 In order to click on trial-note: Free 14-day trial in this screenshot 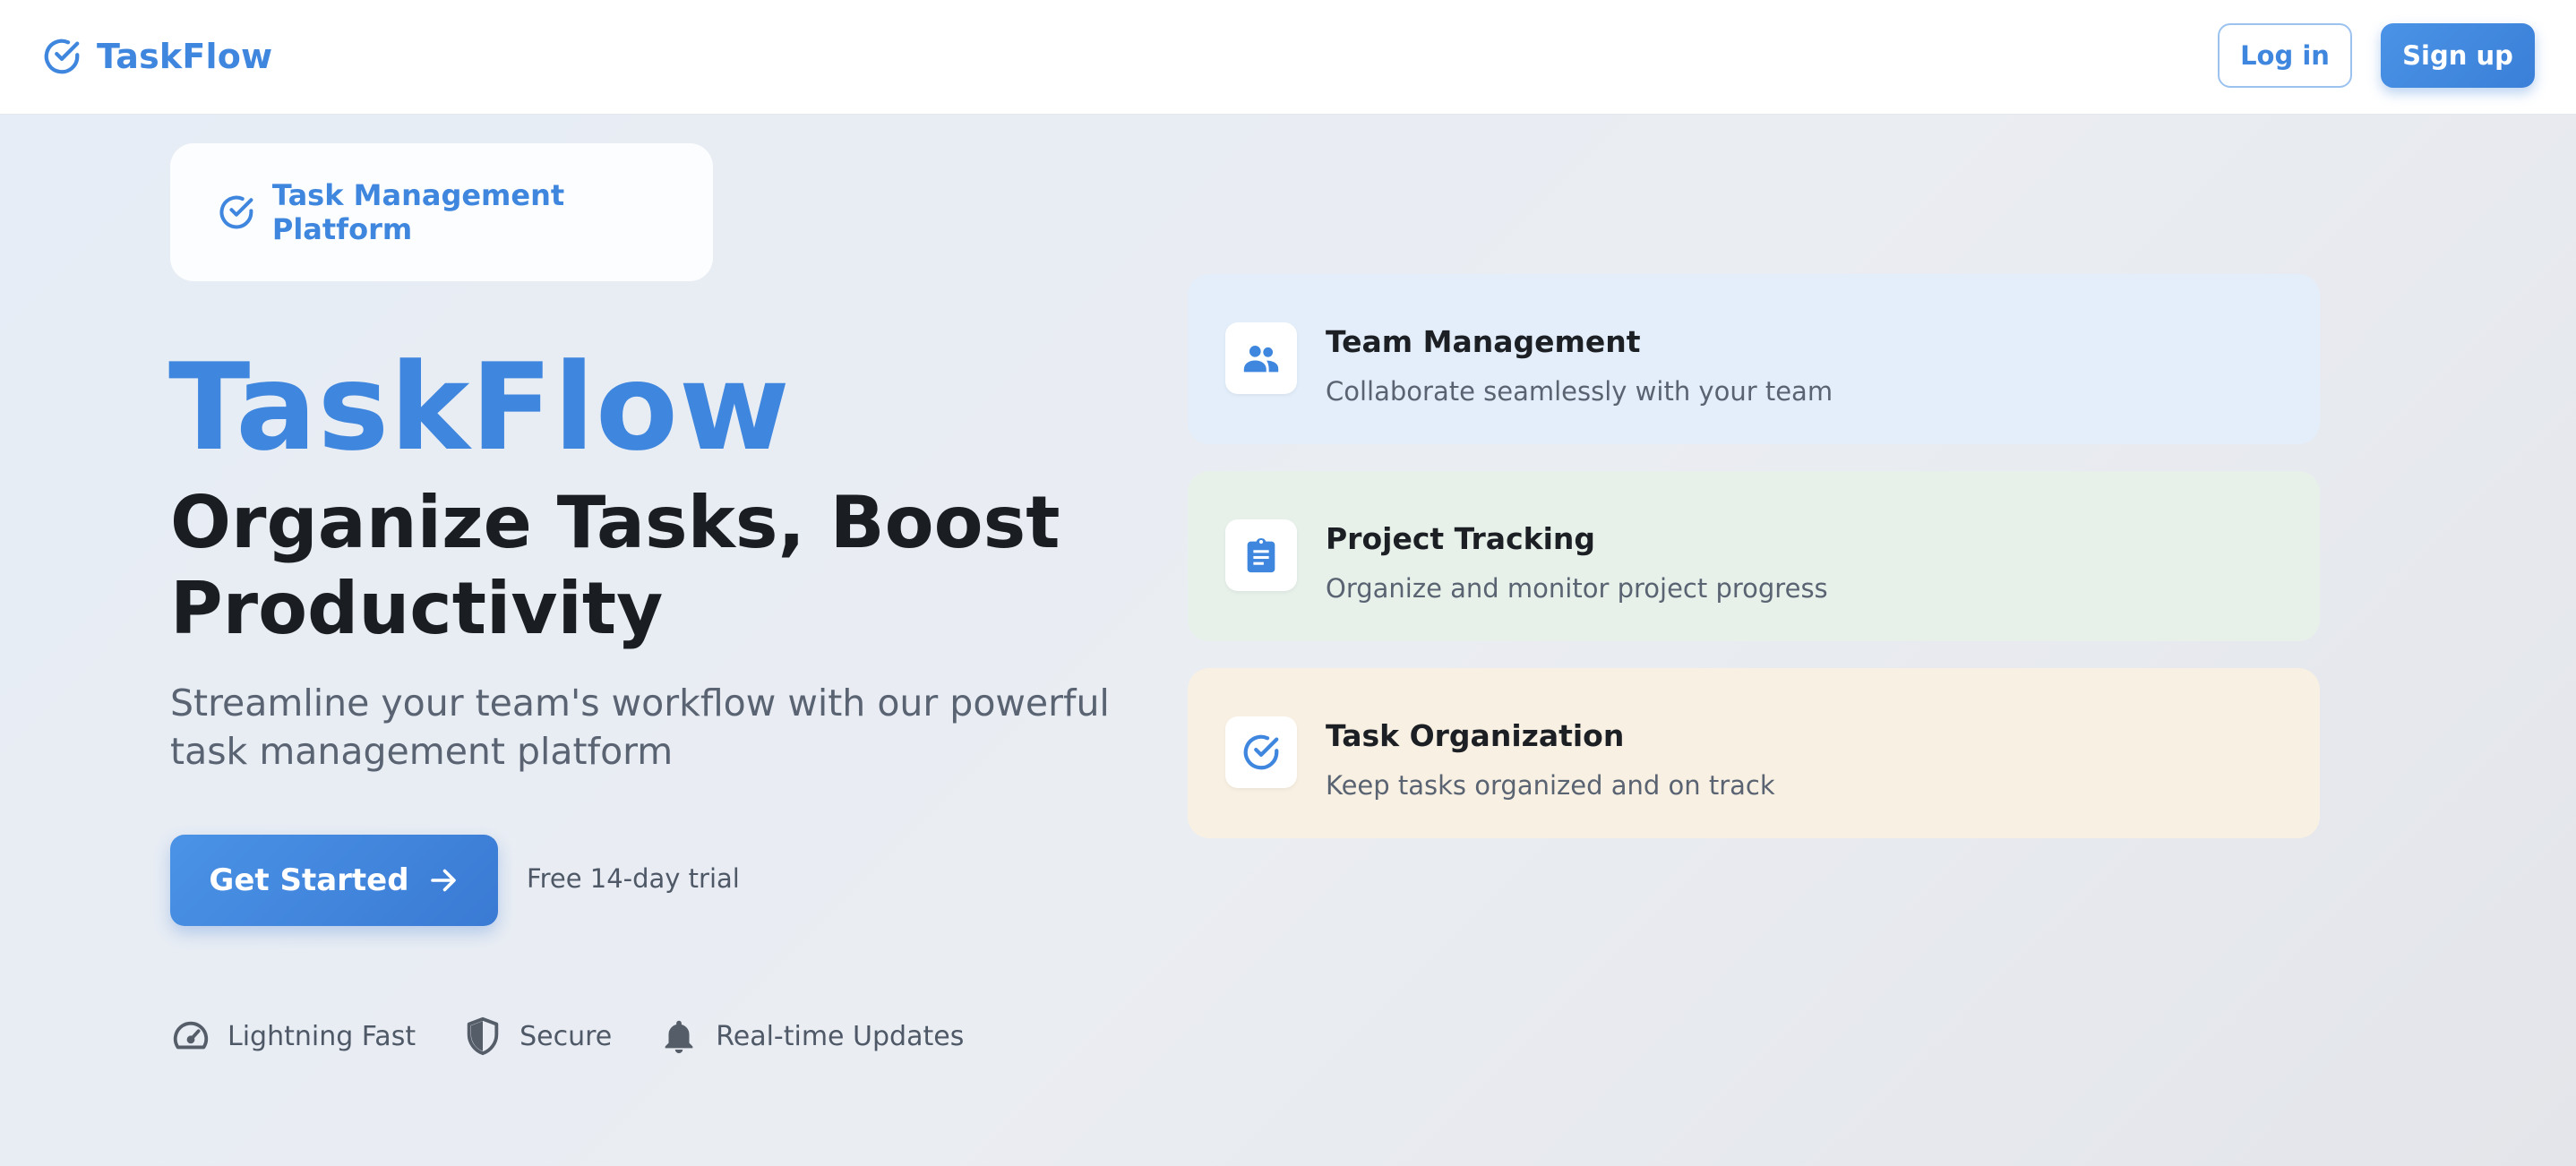, I will do `click(633, 879)`.